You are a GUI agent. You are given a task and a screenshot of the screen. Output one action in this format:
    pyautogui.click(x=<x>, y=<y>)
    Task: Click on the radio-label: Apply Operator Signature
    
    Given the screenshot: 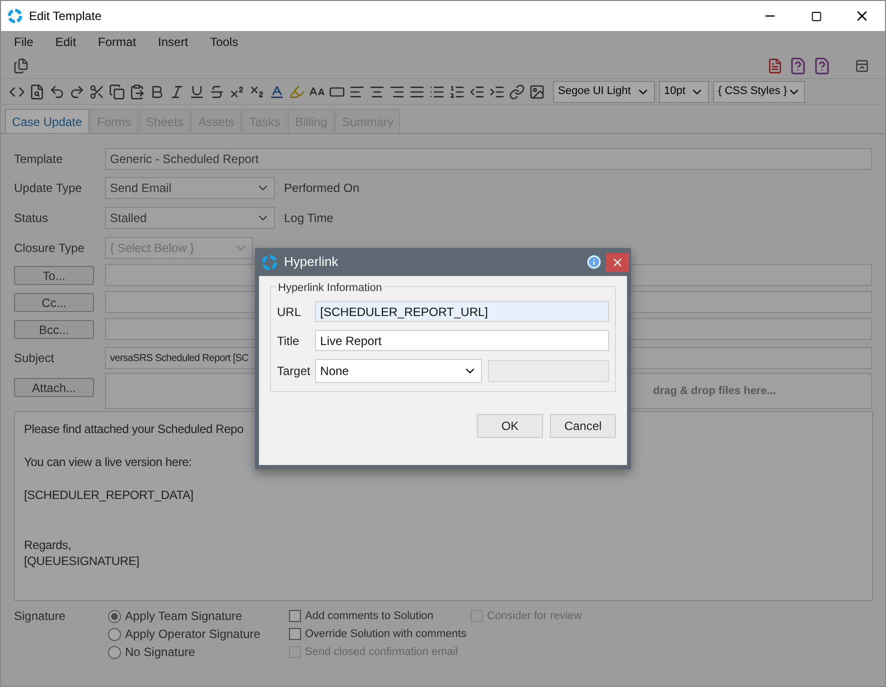 What is the action you would take?
    pyautogui.click(x=192, y=634)
    